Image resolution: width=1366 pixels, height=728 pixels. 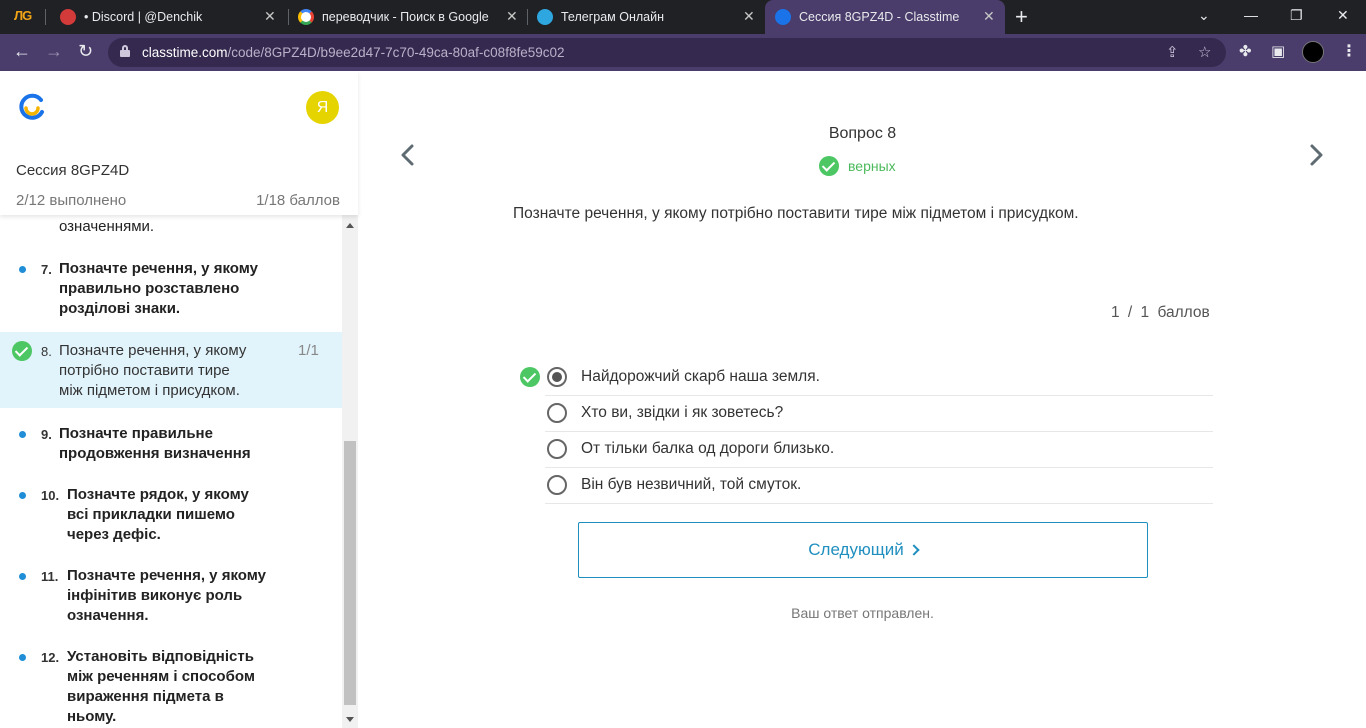 What do you see at coordinates (306, 17) in the screenshot?
I see `google-favicon-icon` at bounding box center [306, 17].